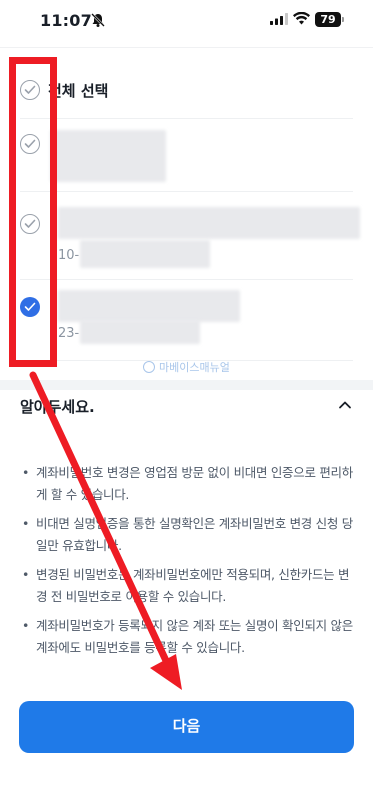  I want to click on status-time: 11:07, so click(66, 20).